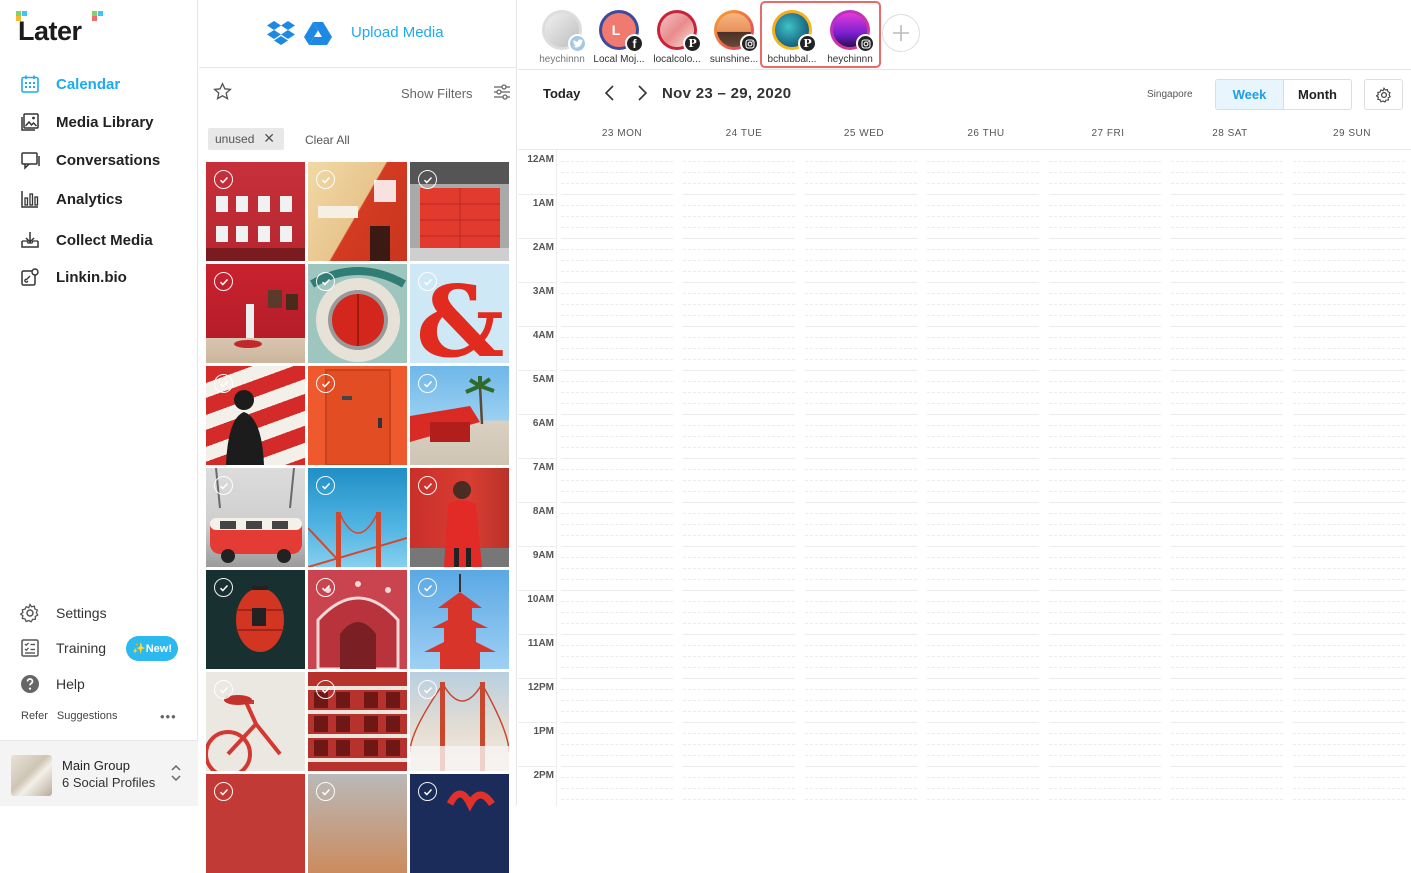  What do you see at coordinates (621, 31) in the screenshot?
I see `avatar: L f` at bounding box center [621, 31].